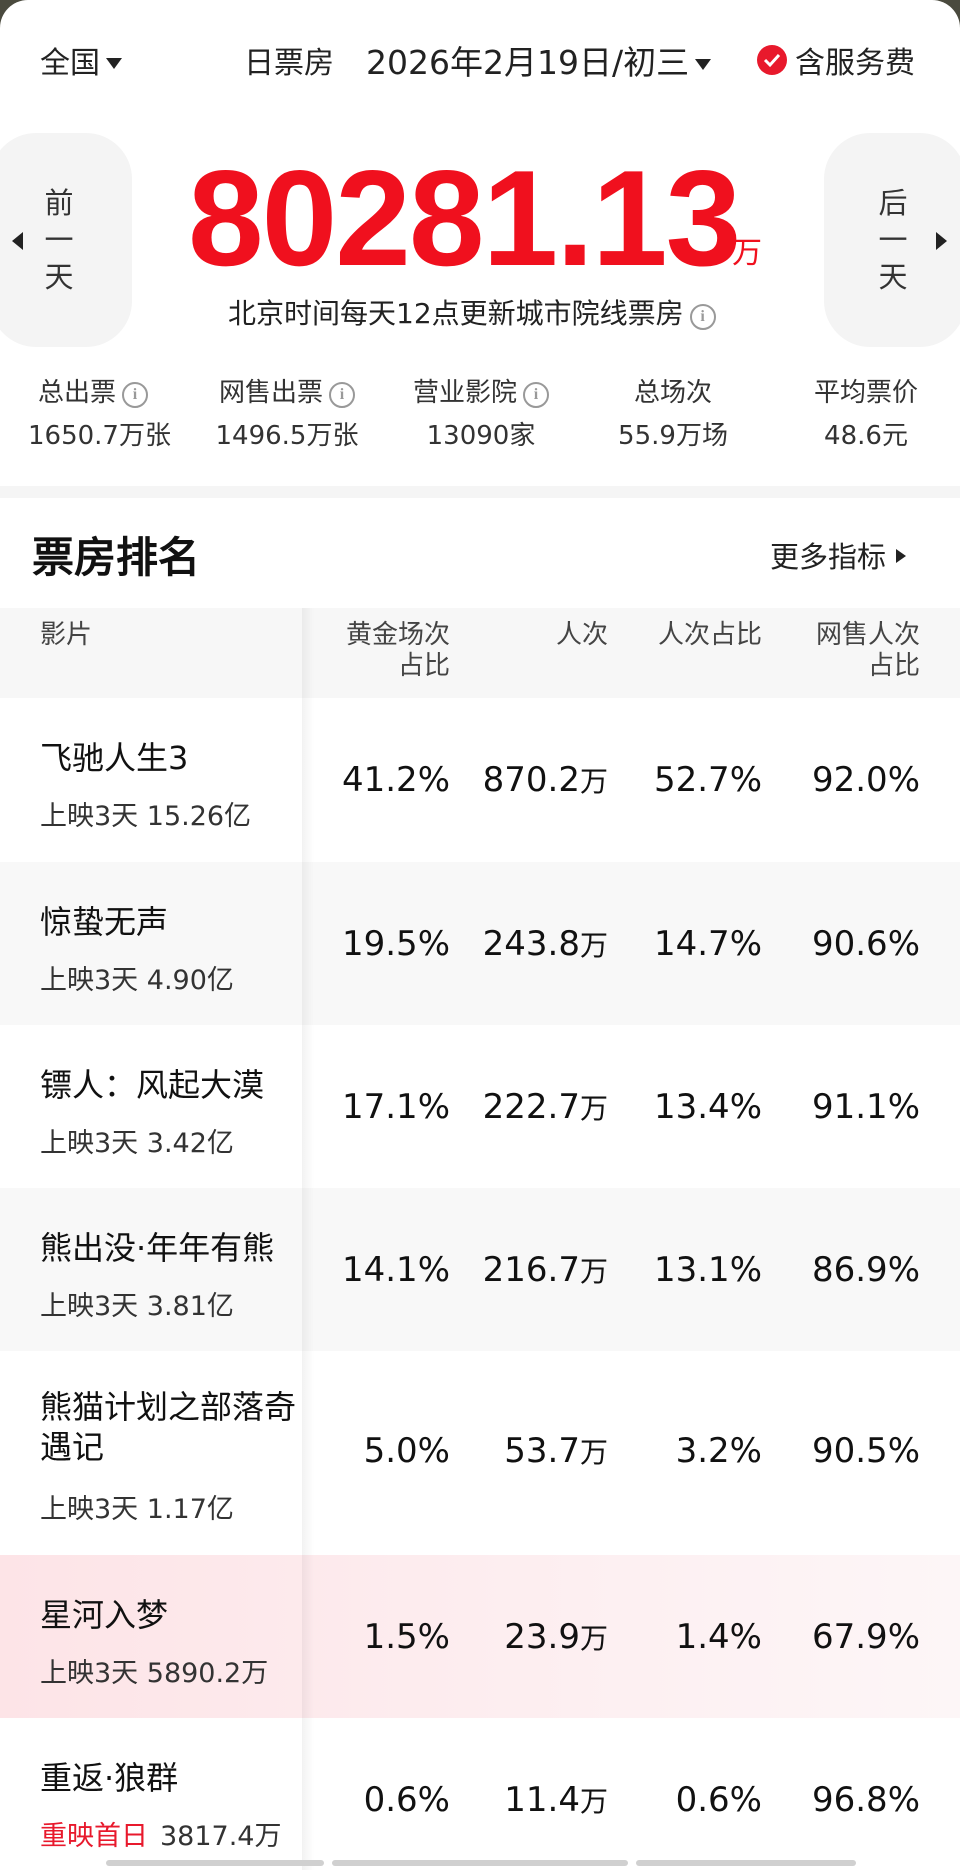 The image size is (960, 1870). I want to click on online-share-cell: 86.9%, so click(865, 1270).